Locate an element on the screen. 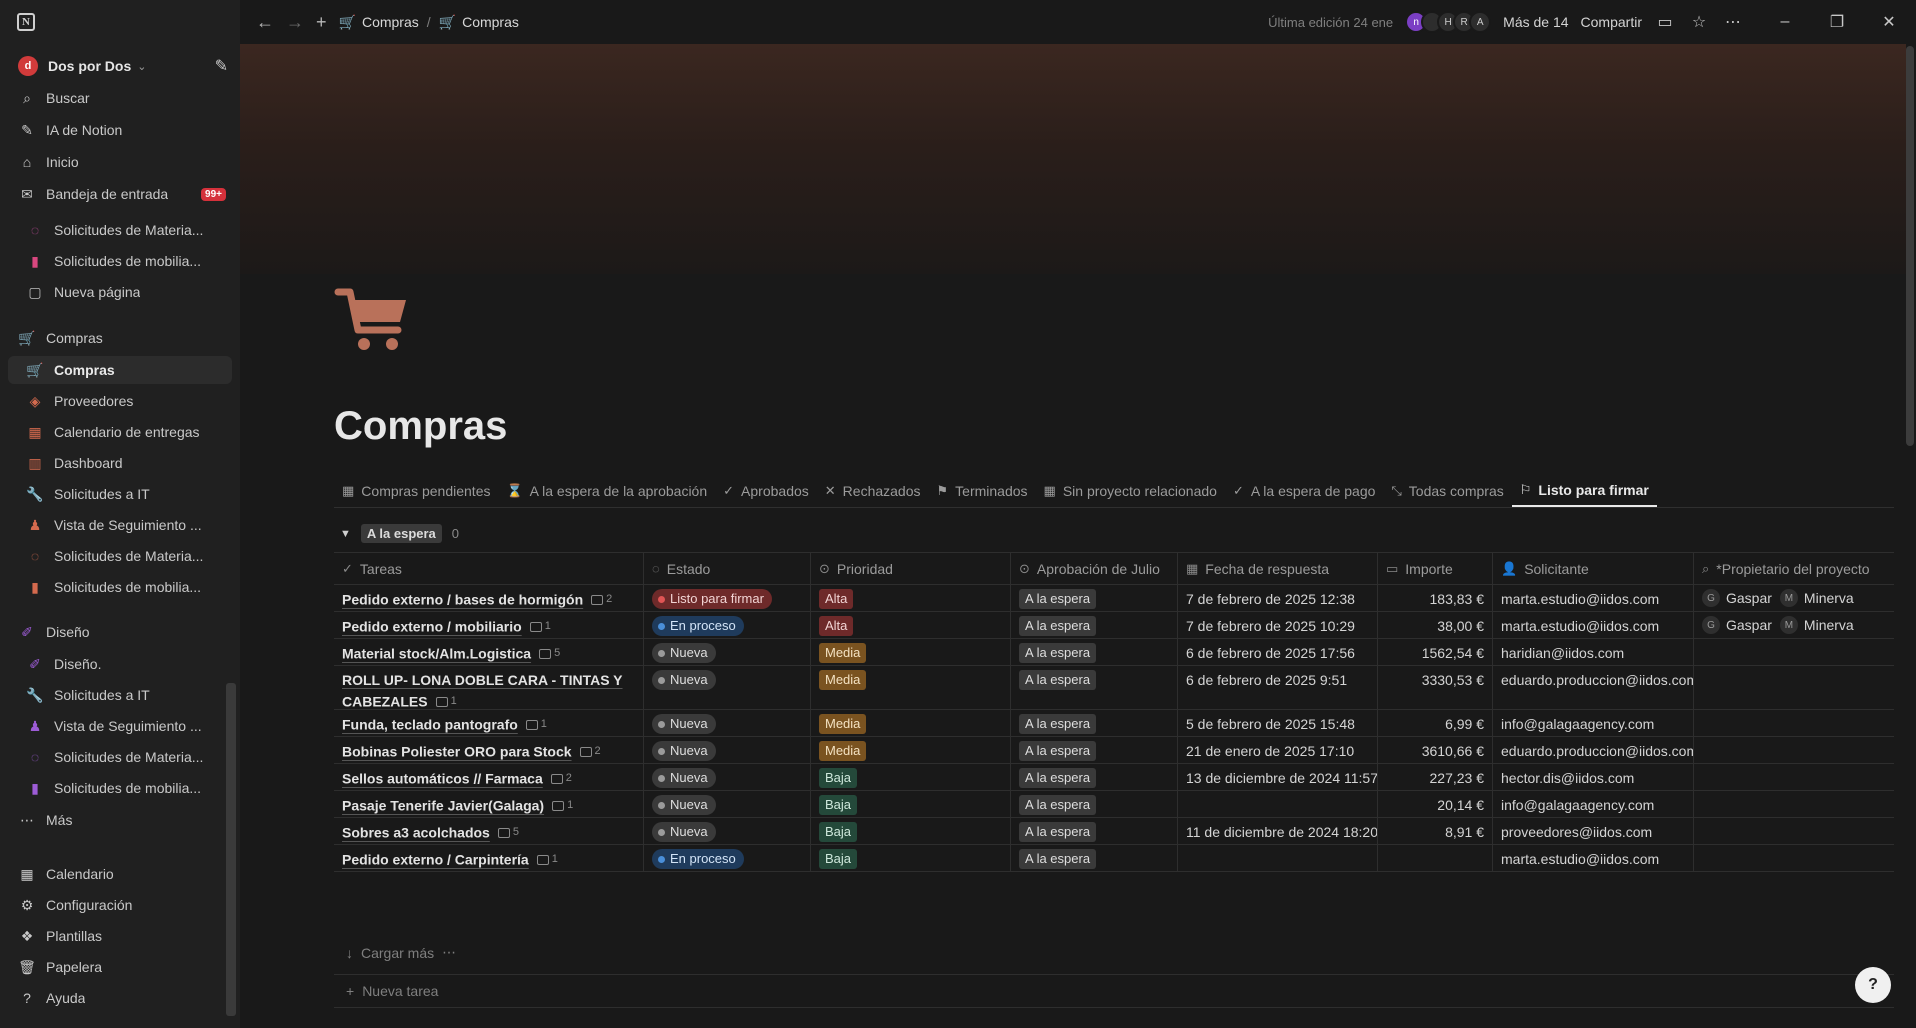  share-button: Compartir is located at coordinates (1611, 22).